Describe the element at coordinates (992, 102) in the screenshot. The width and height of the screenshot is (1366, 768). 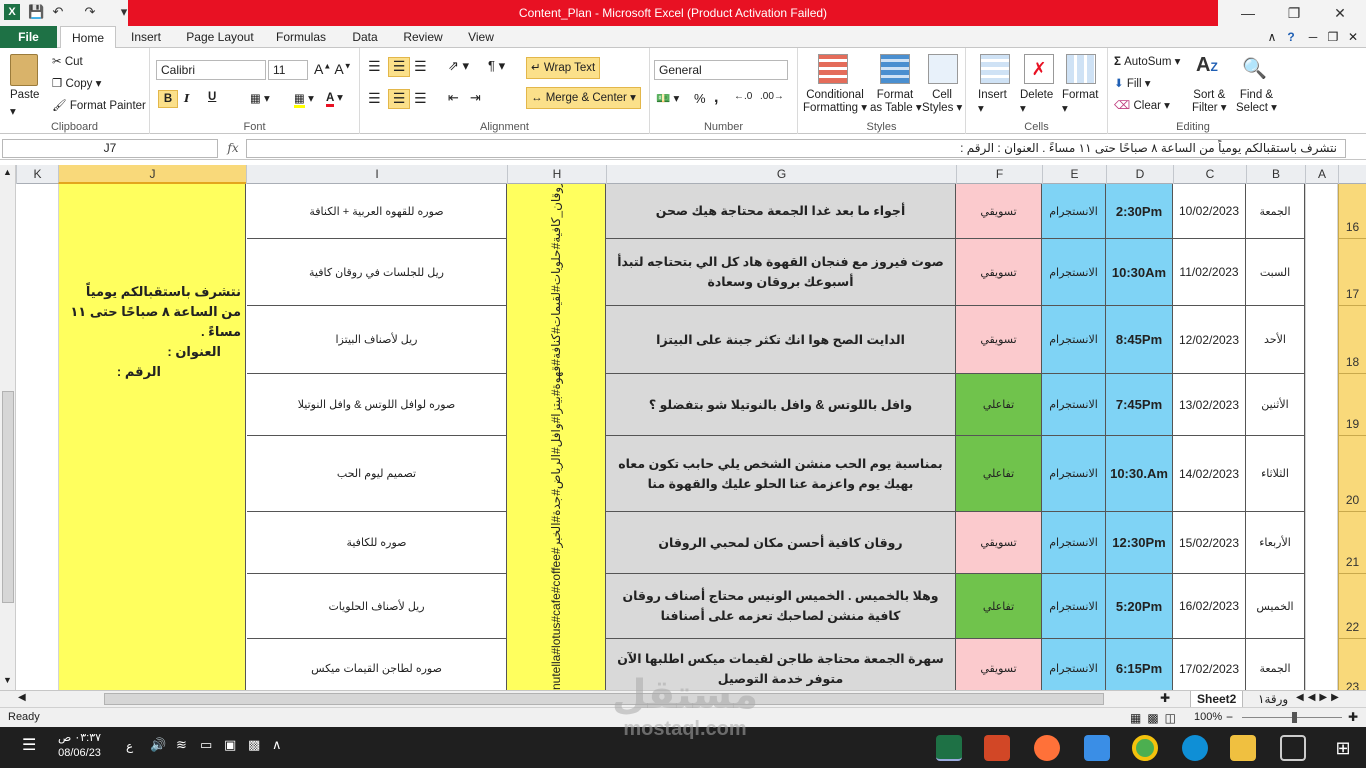
I see `insert-button: Insert ▾` at that location.